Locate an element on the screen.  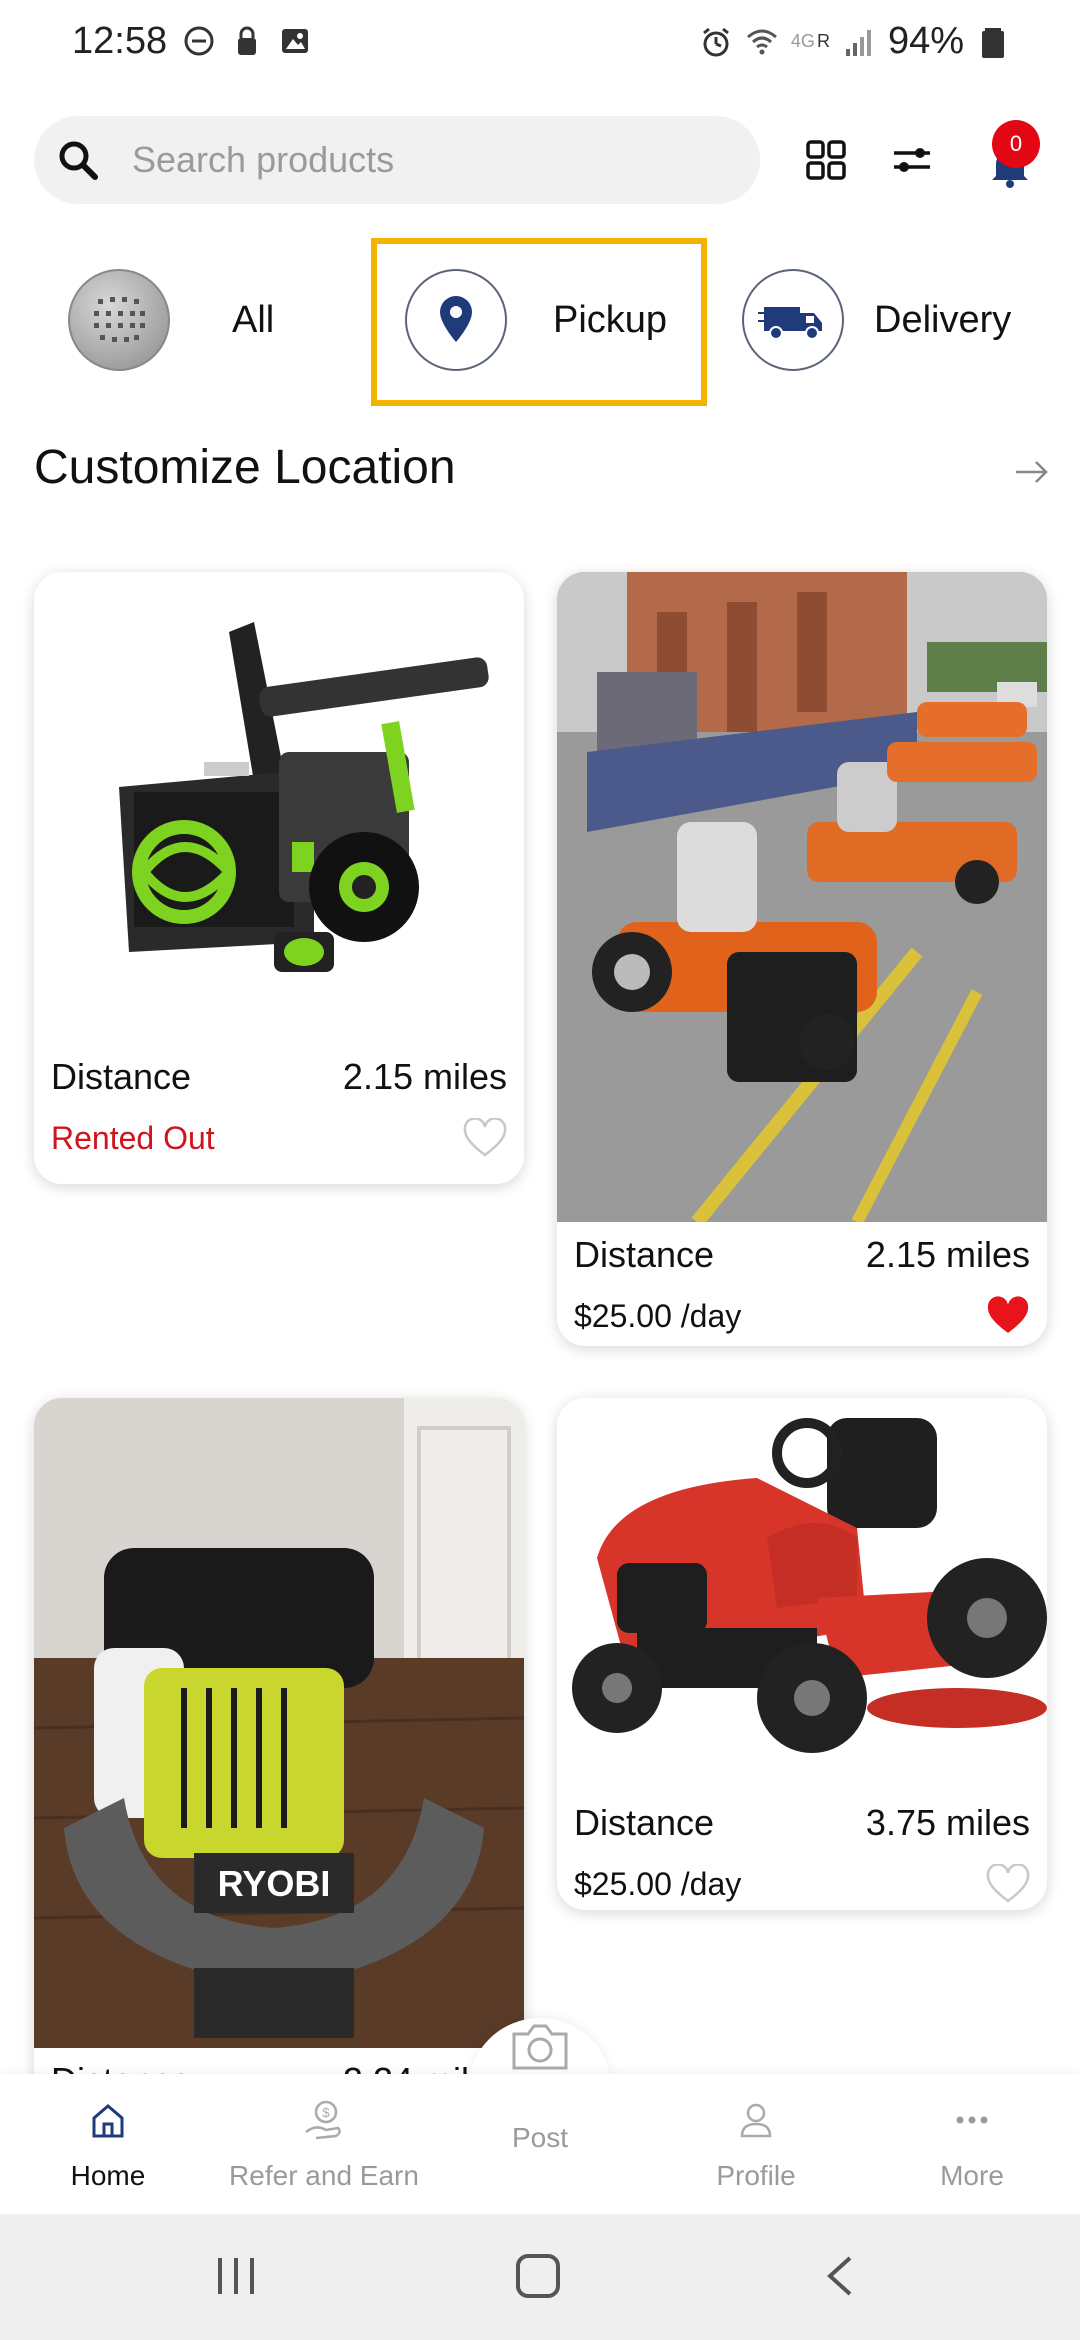
nav-post: Post is located at coordinates (540, 2086).